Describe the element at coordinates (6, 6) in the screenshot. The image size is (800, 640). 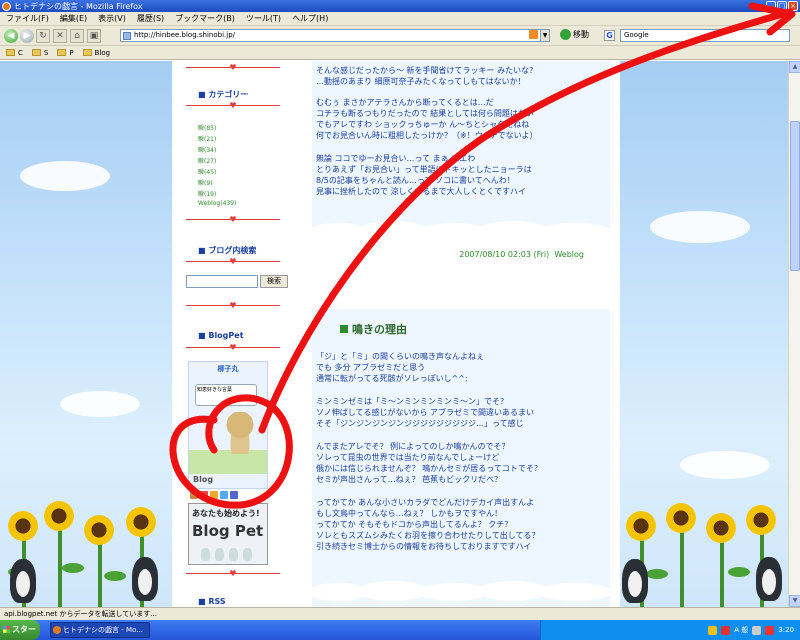
I see `firefox-icon` at that location.